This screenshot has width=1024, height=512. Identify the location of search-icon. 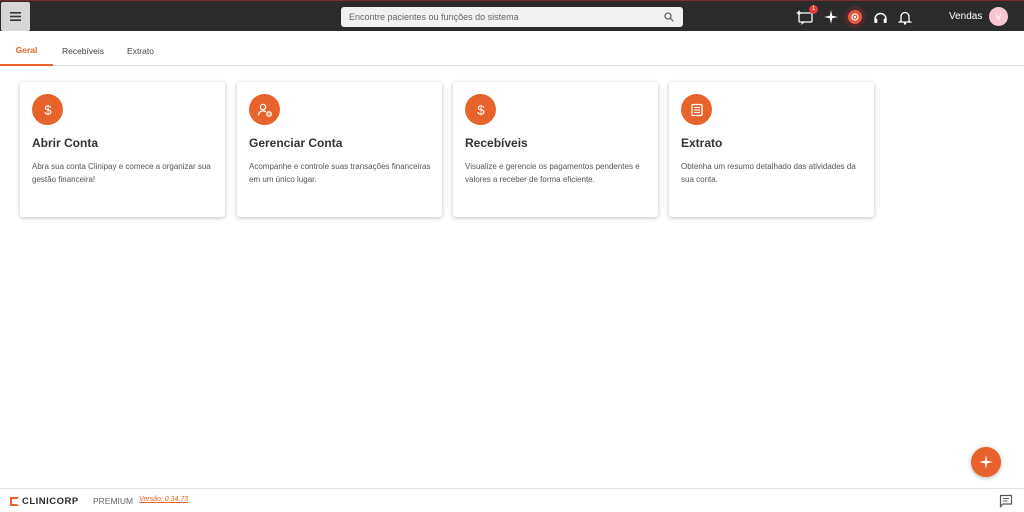
(669, 17).